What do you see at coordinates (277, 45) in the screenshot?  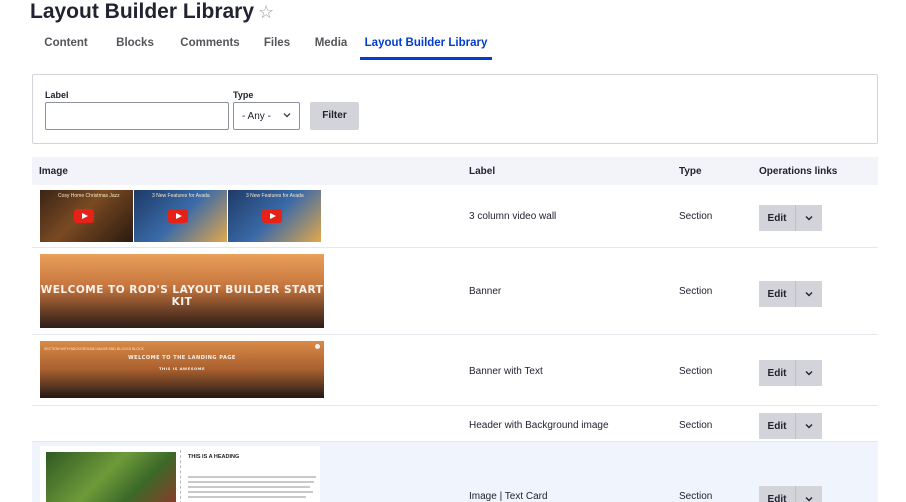 I see `tab-files: Files` at bounding box center [277, 45].